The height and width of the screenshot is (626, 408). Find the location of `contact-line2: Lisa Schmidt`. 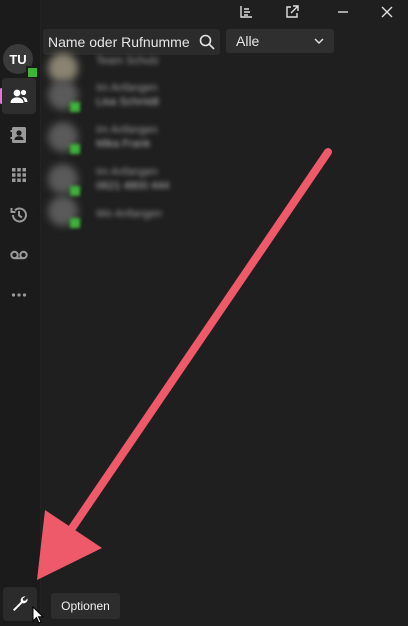

contact-line2: Lisa Schmidt is located at coordinates (127, 102).